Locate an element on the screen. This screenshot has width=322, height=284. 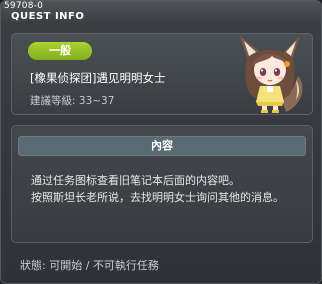
recommended-level-range: 33~37 is located at coordinates (96, 101).